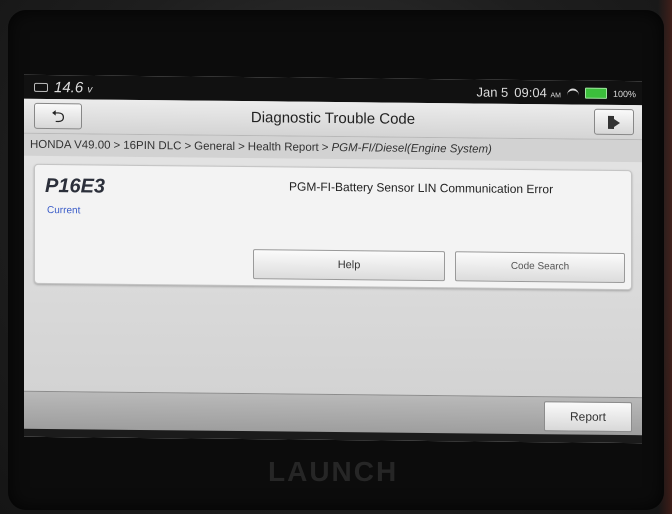  Describe the element at coordinates (595, 93) in the screenshot. I see `battery-icon` at that location.